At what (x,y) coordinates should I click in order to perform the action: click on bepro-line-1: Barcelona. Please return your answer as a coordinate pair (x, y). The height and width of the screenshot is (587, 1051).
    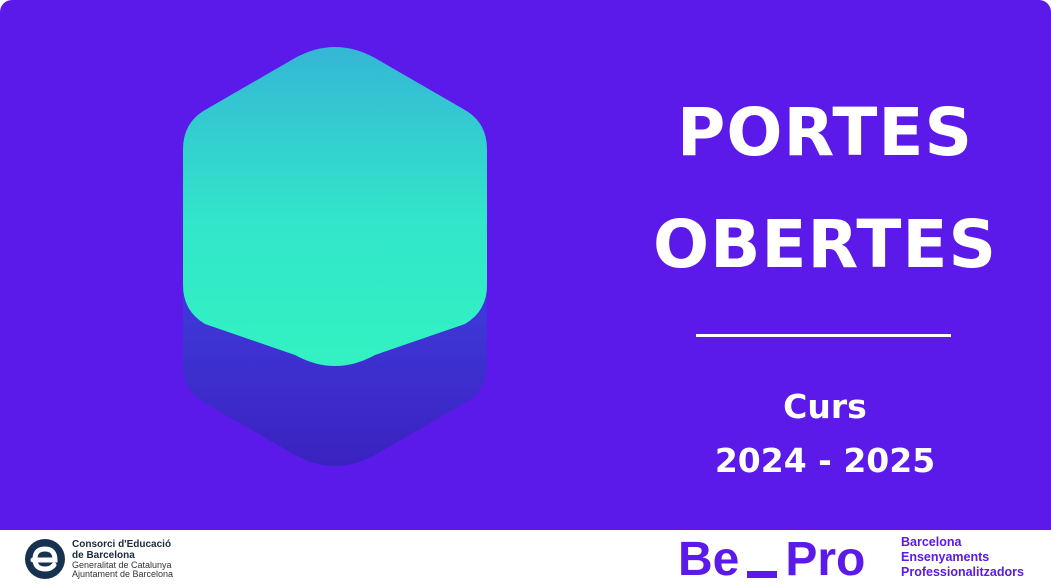
    Looking at the image, I should click on (931, 542).